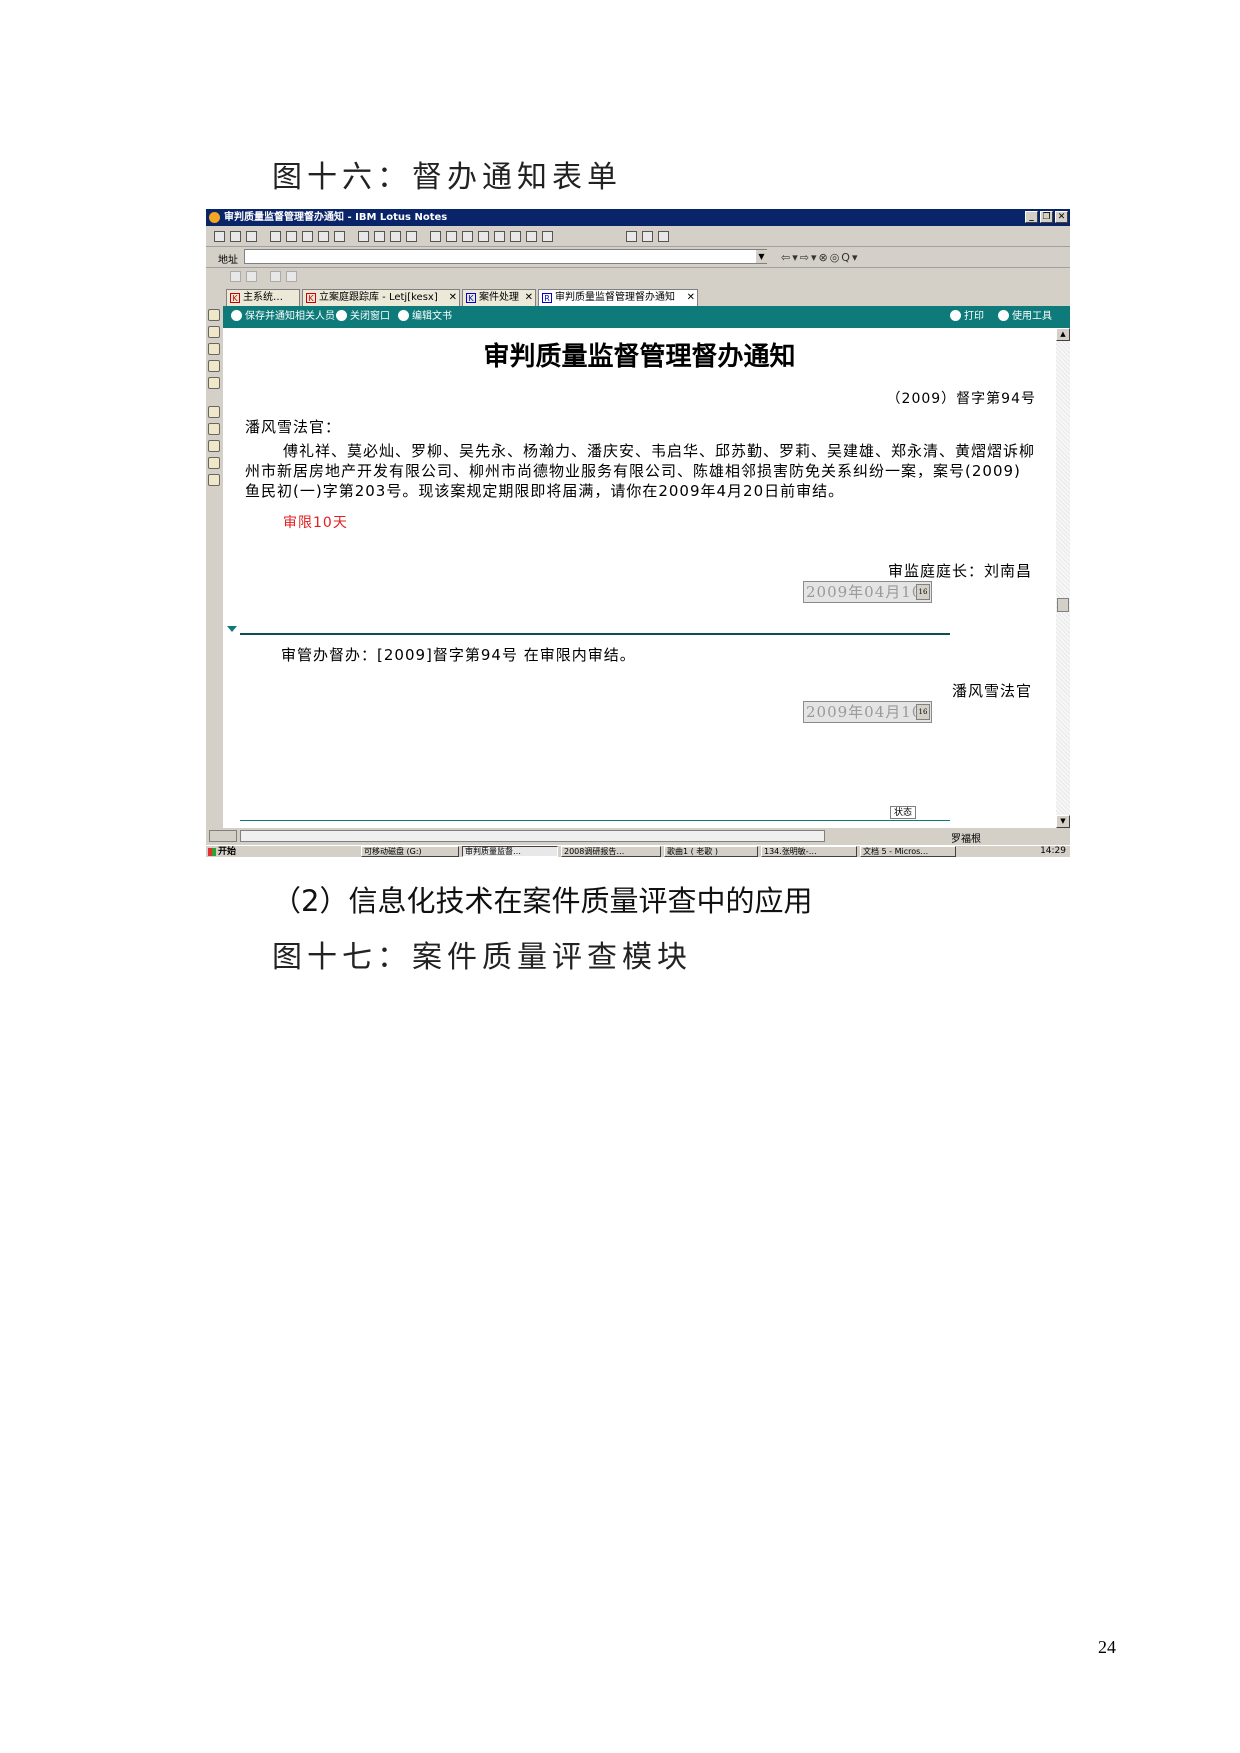 This screenshot has width=1240, height=1753. I want to click on nav-unread-down-icon, so click(499, 236).